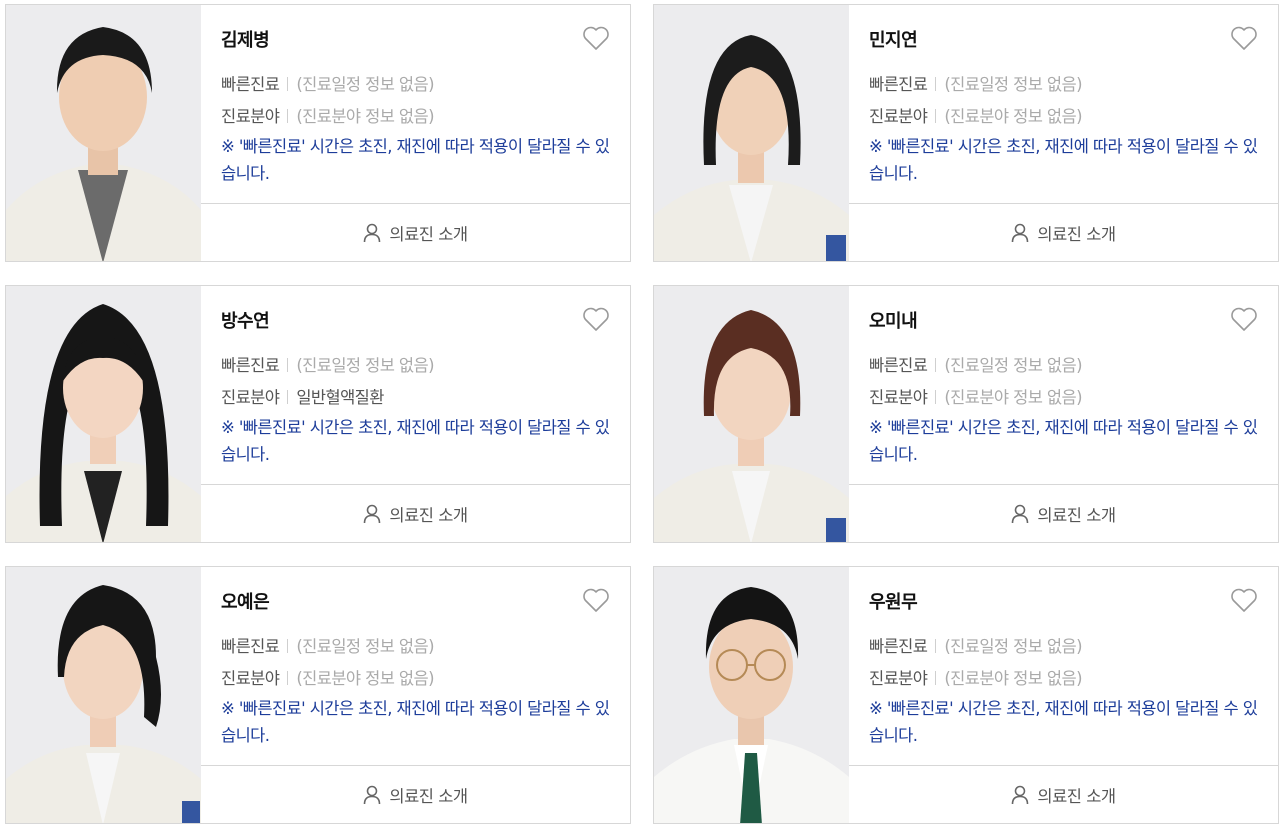 This screenshot has width=1282, height=830. What do you see at coordinates (245, 40) in the screenshot?
I see `doctor-name: 김제병` at bounding box center [245, 40].